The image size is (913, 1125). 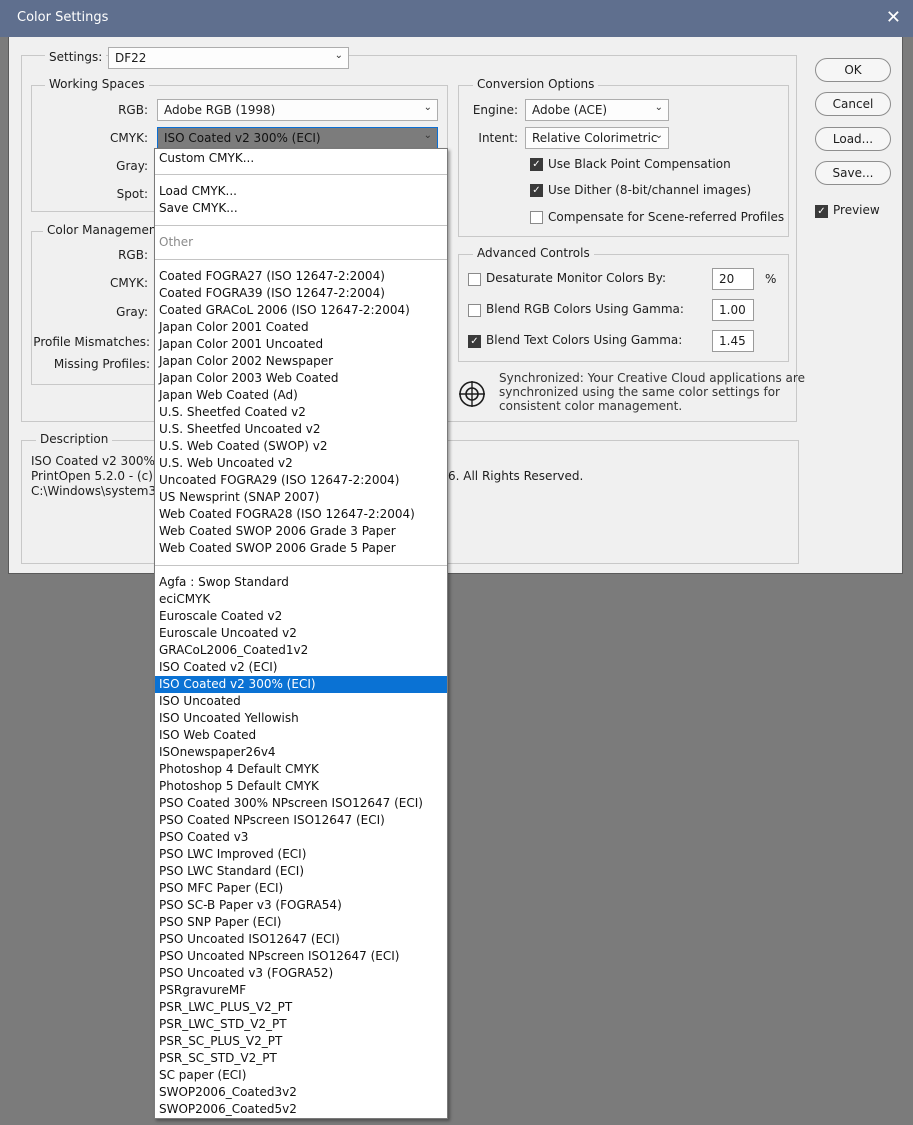 I want to click on menu-item-custom: PSO SC-B Paper v3 (FOGRA54), so click(x=301, y=905).